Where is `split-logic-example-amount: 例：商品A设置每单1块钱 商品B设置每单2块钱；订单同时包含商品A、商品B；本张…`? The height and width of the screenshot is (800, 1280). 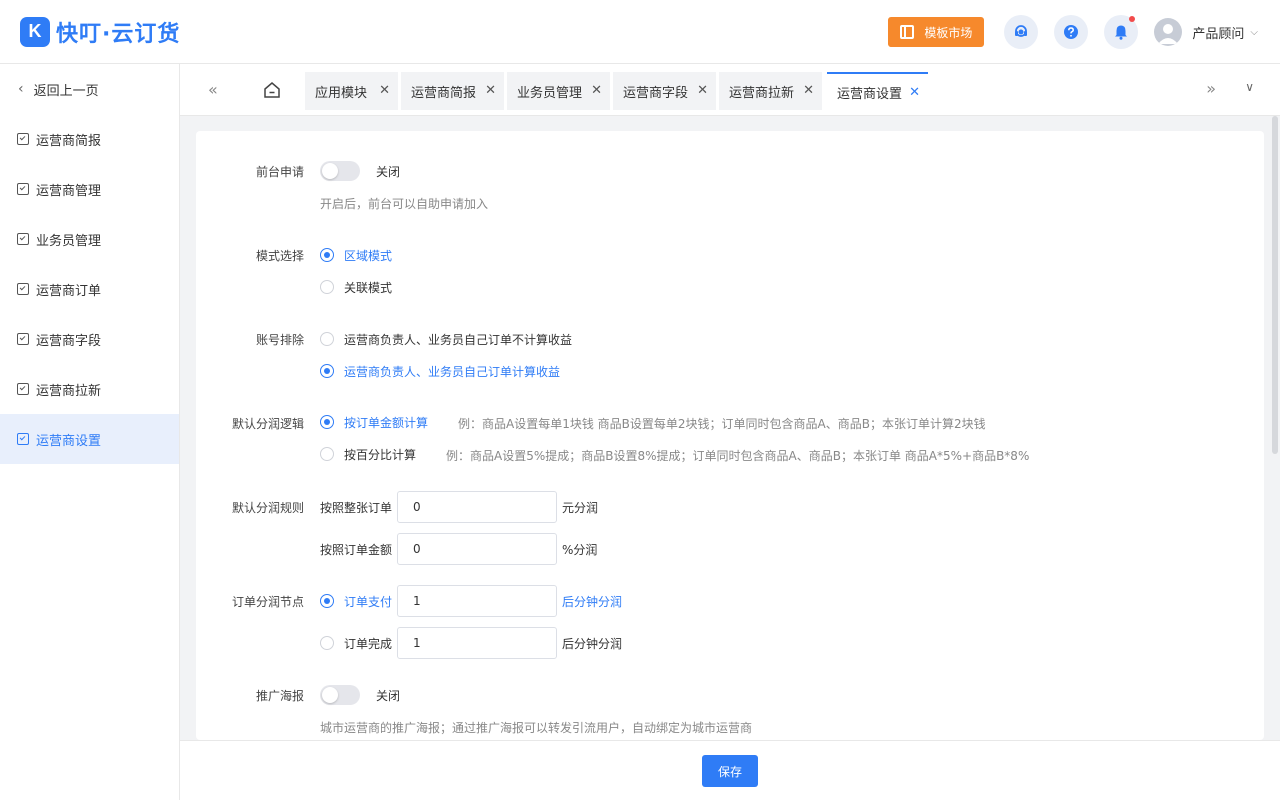 split-logic-example-amount: 例：商品A设置每单1块钱 商品B设置每单2块钱；订单同时包含商品A、商品B；本张… is located at coordinates (722, 424).